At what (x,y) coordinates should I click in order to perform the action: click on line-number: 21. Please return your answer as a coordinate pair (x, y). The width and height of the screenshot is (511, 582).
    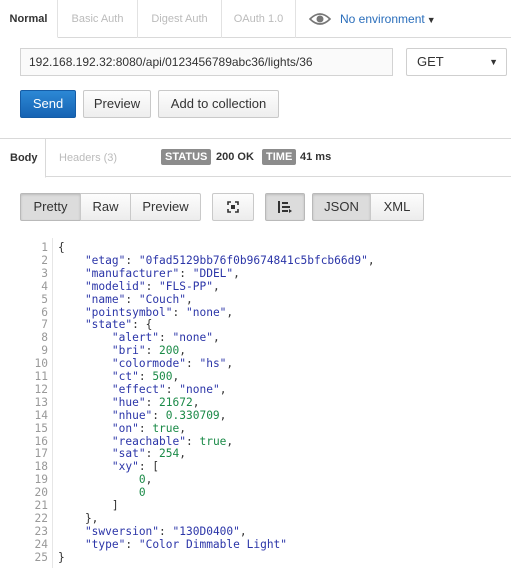
    Looking at the image, I should click on (41, 505).